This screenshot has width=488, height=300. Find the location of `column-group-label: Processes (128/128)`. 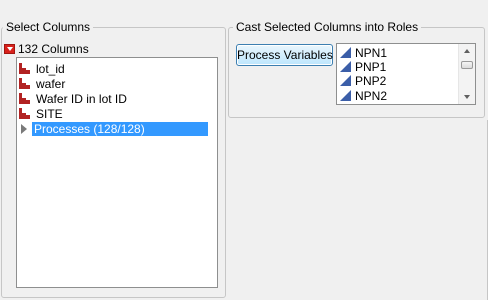

column-group-label: Processes (128/128) is located at coordinates (120, 128).